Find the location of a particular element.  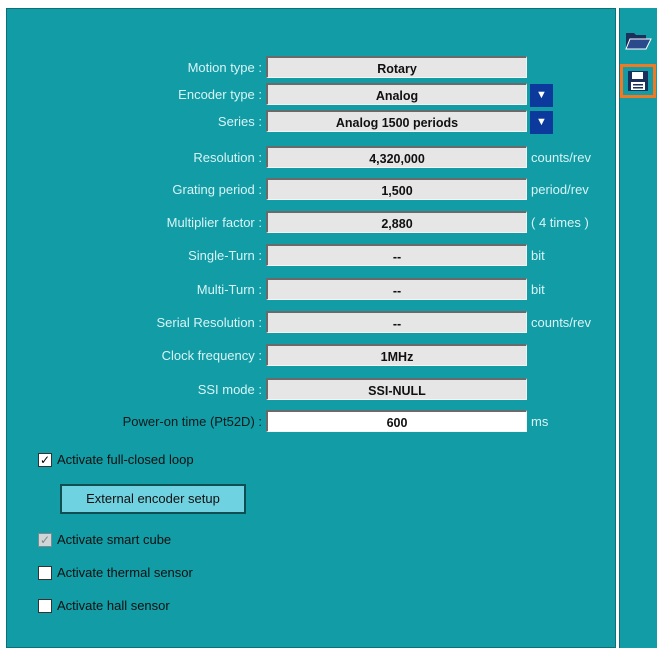

field-value: 2,880 is located at coordinates (396, 222).